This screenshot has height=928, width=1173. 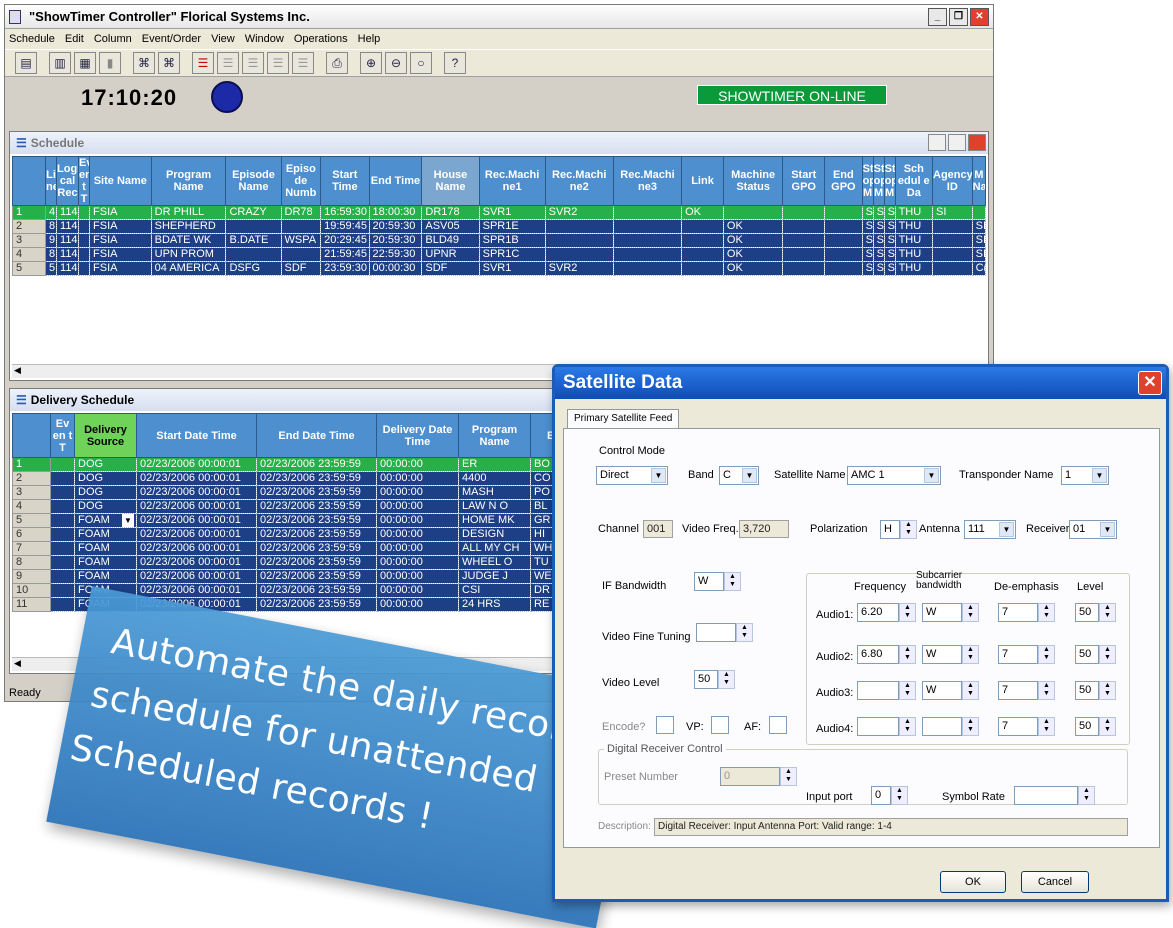 What do you see at coordinates (31, 464) in the screenshot?
I see `row-number: 1` at bounding box center [31, 464].